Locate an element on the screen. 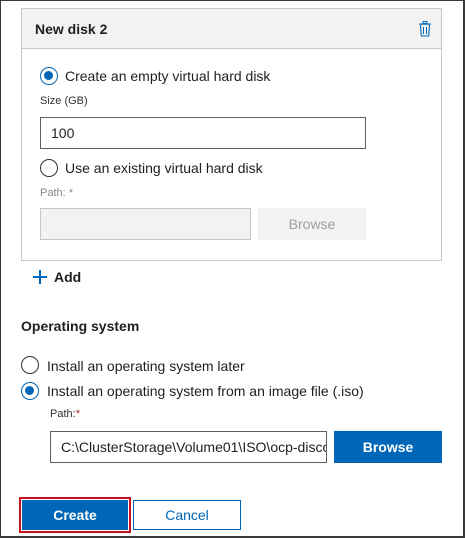 Image resolution: width=465 pixels, height=538 pixels. iso-browse-button: Browse is located at coordinates (388, 447).